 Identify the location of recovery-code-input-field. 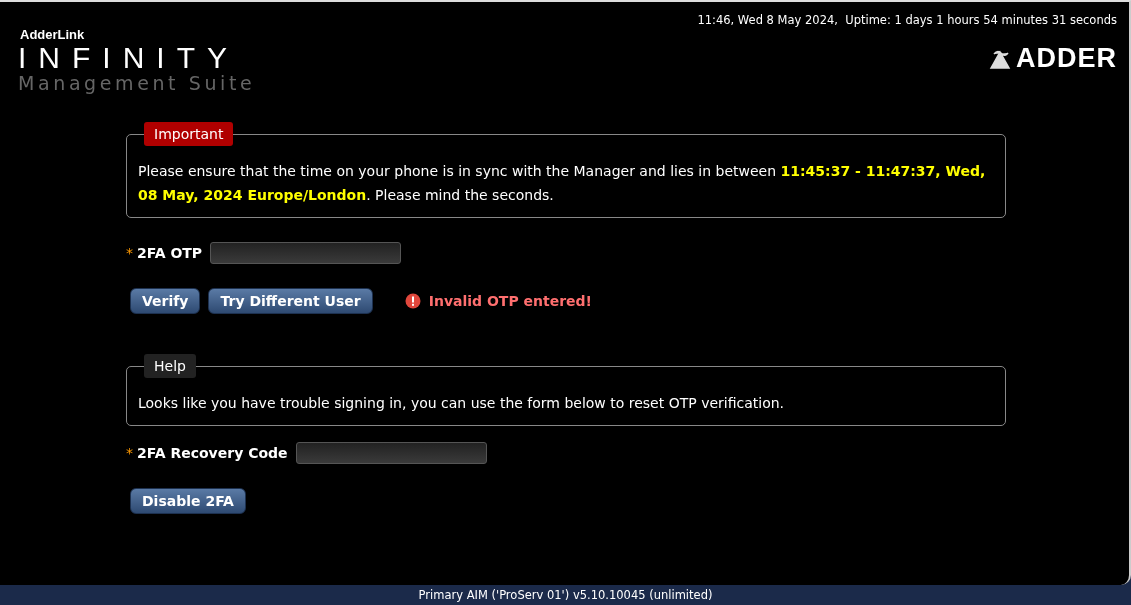
(391, 453).